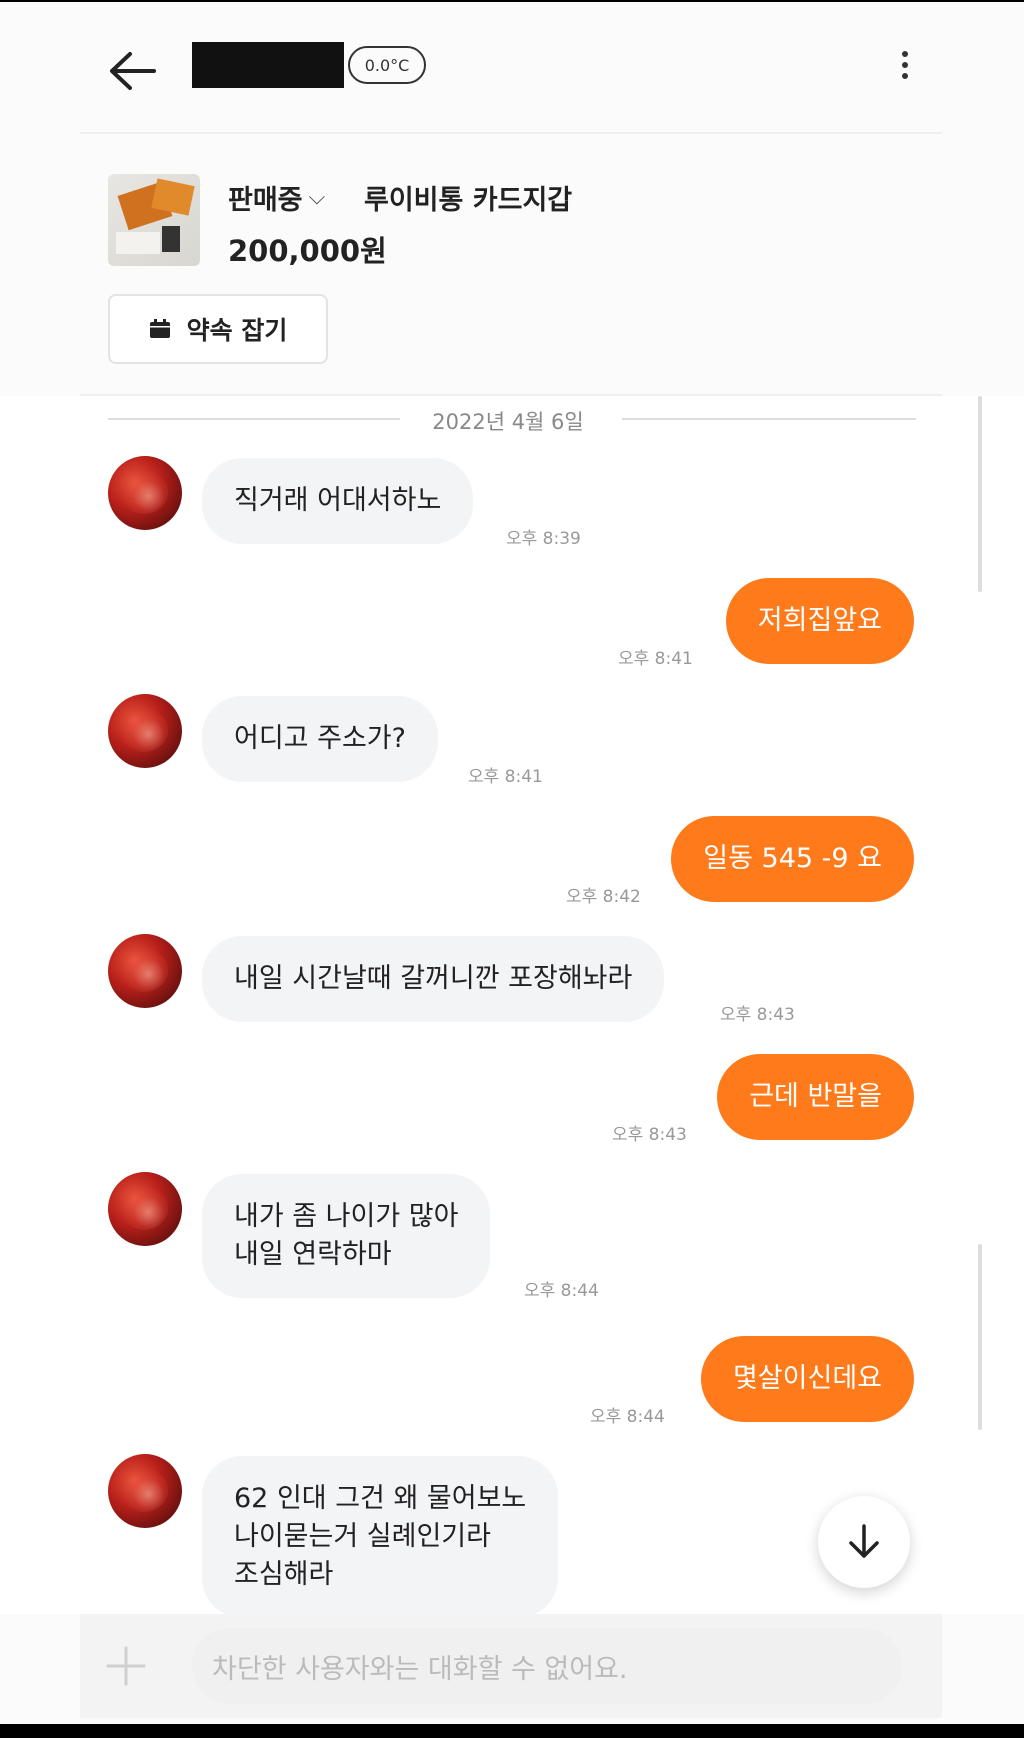 The width and height of the screenshot is (1024, 1738). What do you see at coordinates (265, 200) in the screenshot?
I see `sale-status-label: 판매중` at bounding box center [265, 200].